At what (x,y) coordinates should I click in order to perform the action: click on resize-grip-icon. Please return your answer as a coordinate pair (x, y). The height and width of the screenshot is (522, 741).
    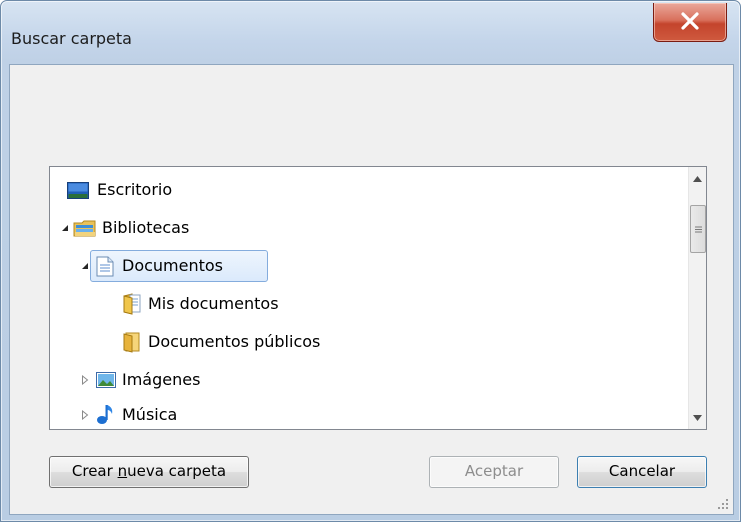
    Looking at the image, I should click on (723, 504).